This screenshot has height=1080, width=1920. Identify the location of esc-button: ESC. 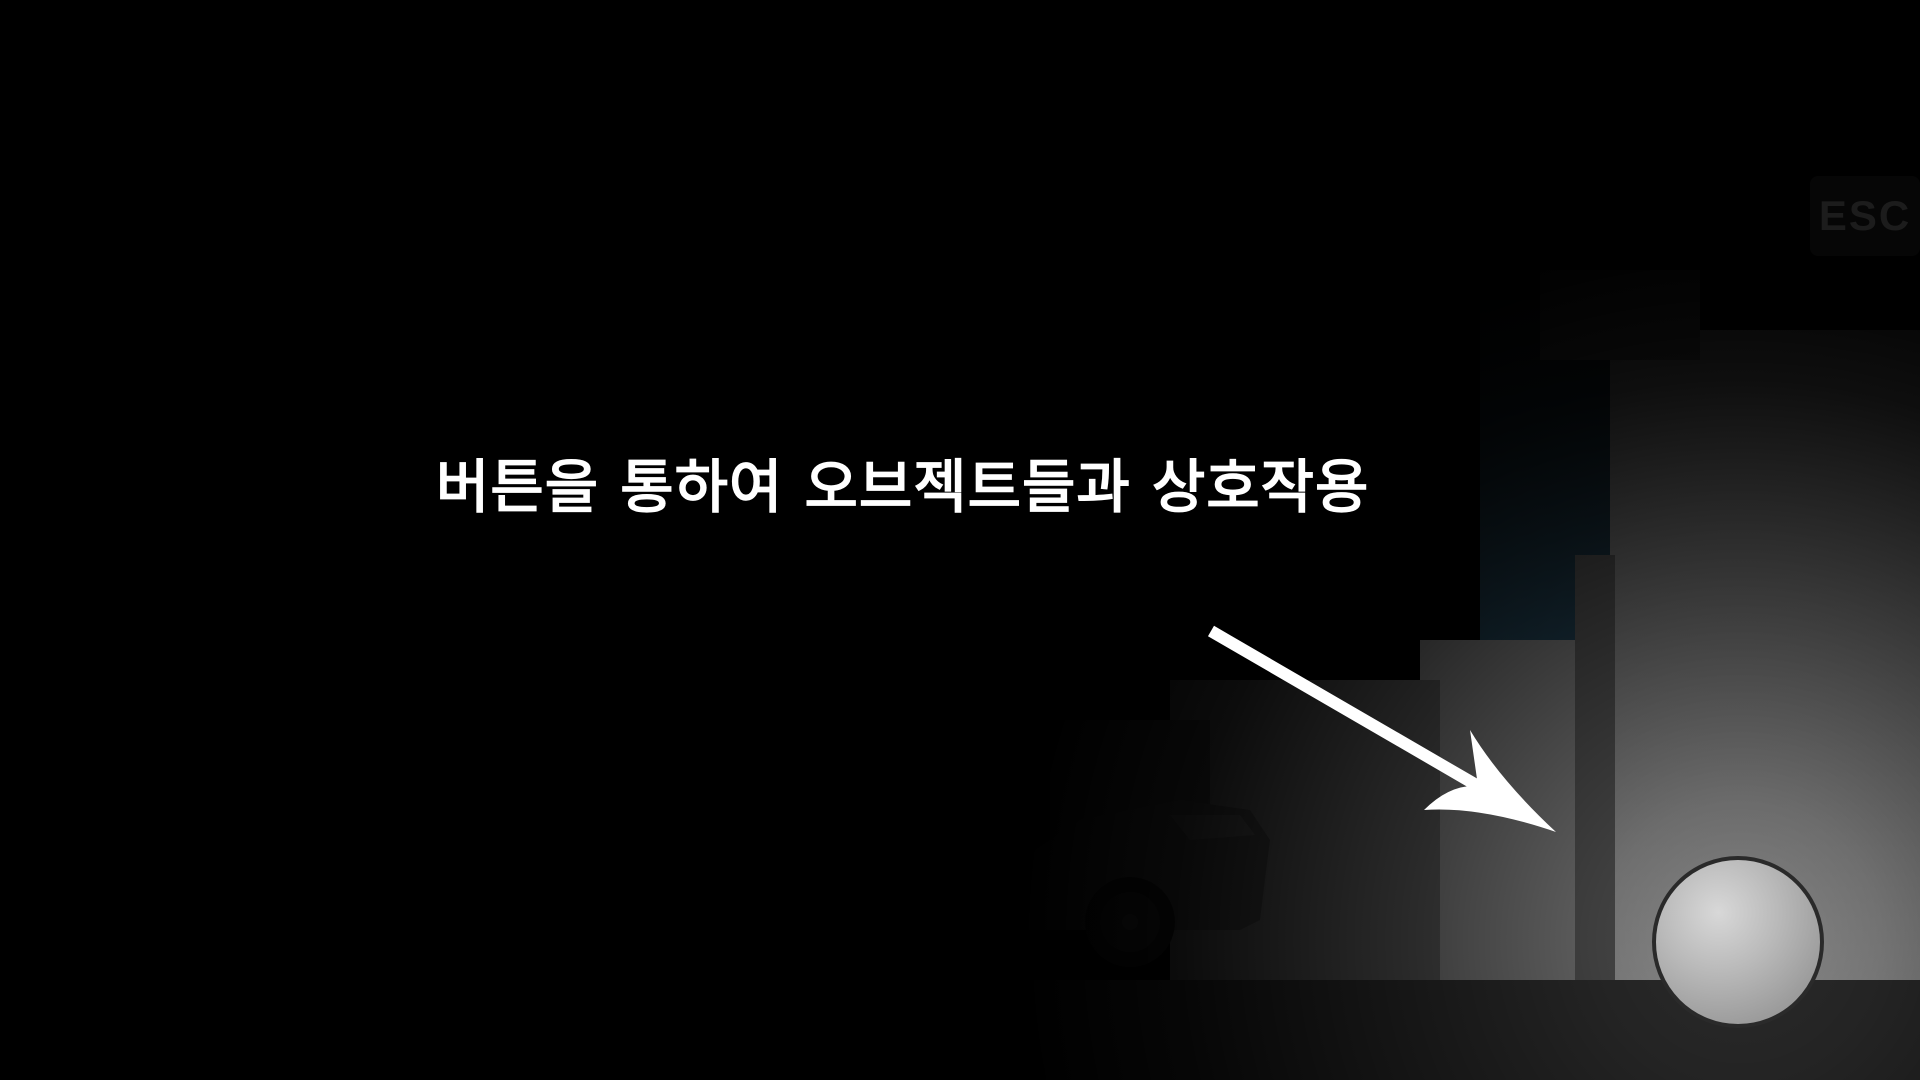
(1865, 216).